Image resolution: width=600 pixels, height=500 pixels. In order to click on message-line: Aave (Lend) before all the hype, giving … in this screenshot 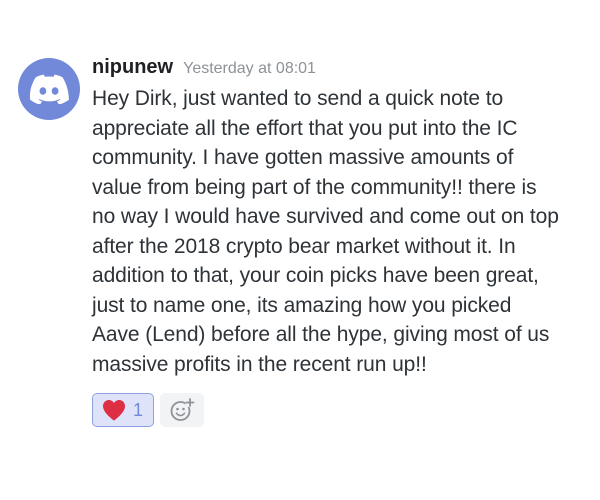, I will do `click(321, 334)`.